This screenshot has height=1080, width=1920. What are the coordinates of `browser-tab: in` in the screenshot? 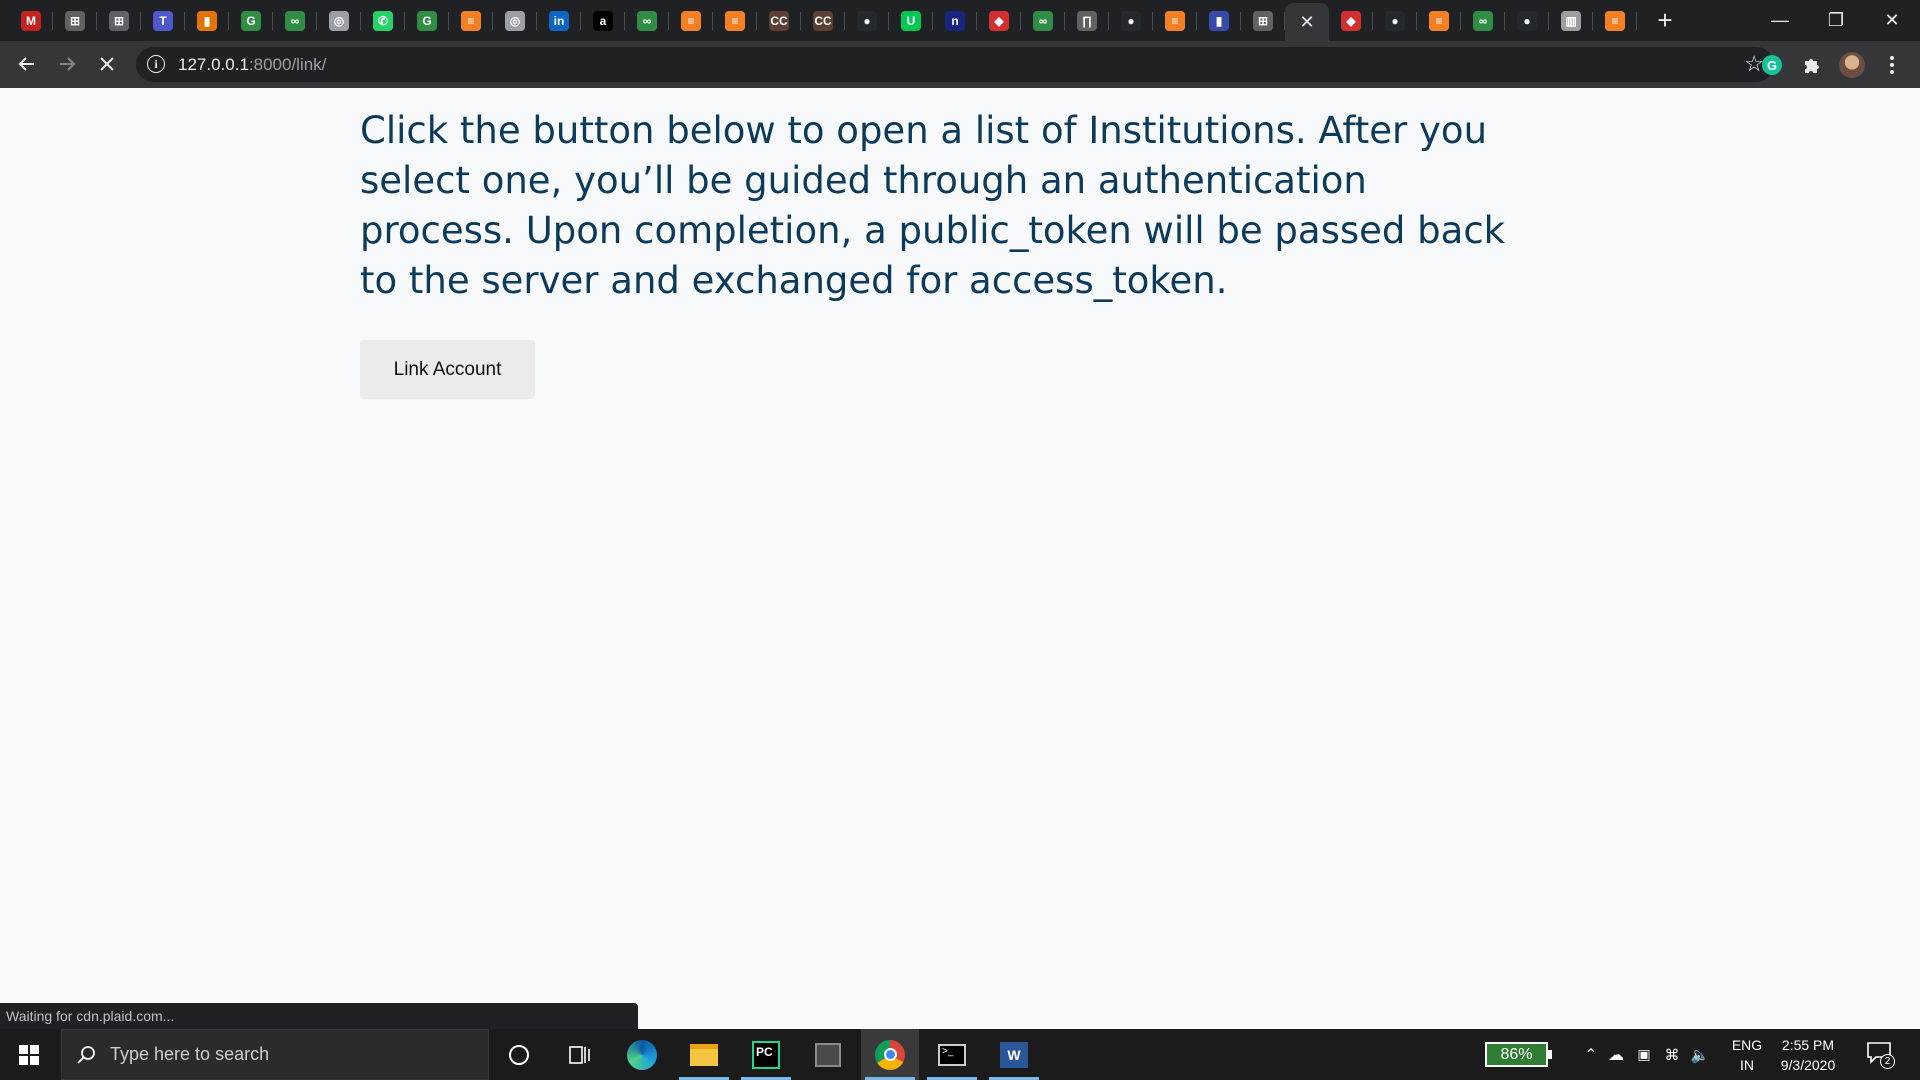 It's located at (559, 20).